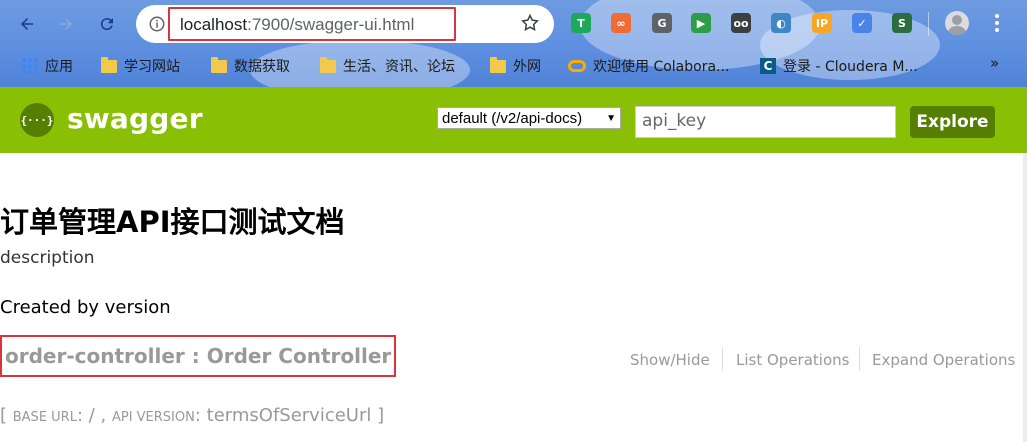 The width and height of the screenshot is (1027, 442). What do you see at coordinates (902, 23) in the screenshot?
I see `s-extension-icon: S` at bounding box center [902, 23].